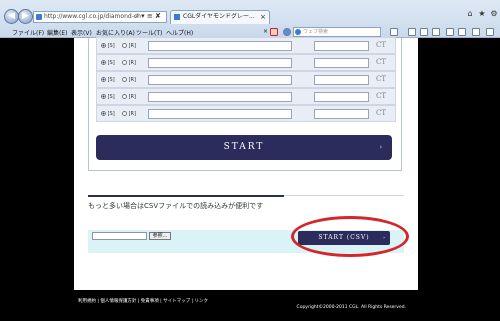 This screenshot has height=321, width=500. What do you see at coordinates (143, 301) in the screenshot?
I see `footer-links: 利用規約 | 個人情報保護方針 | 免責事項 | サイトマップ | リンク` at bounding box center [143, 301].